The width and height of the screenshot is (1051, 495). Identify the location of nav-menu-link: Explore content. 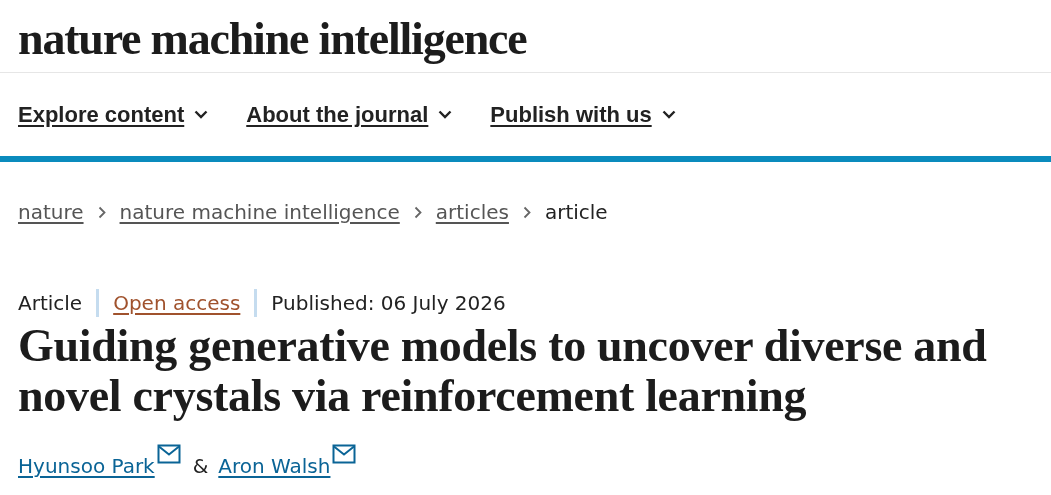
(113, 114).